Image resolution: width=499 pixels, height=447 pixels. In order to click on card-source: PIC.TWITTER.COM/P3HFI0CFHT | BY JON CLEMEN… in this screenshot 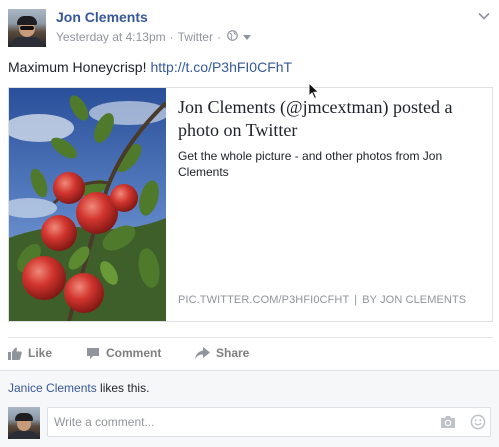, I will do `click(322, 300)`.